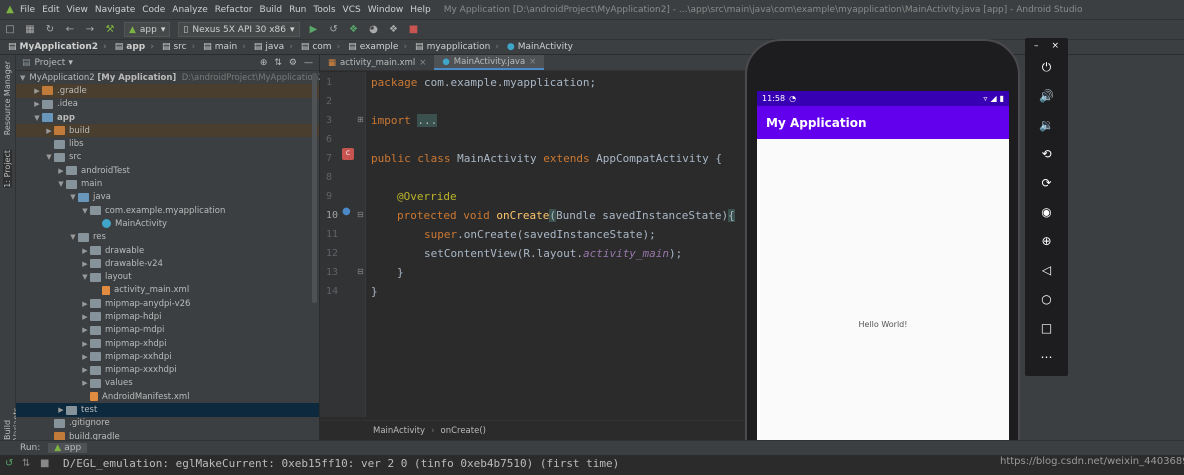 Image resolution: width=1184 pixels, height=475 pixels. I want to click on tree-node-gradle: ▶ .gradle, so click(167, 91).